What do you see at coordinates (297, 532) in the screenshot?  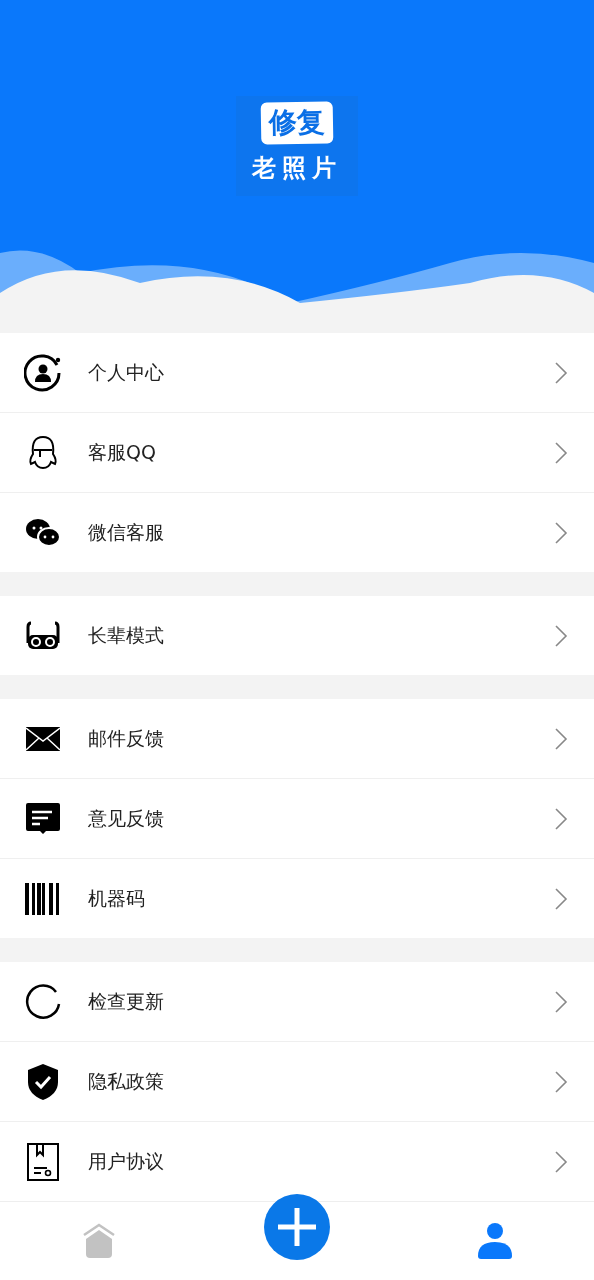 I see `menu-item: 微信客服` at bounding box center [297, 532].